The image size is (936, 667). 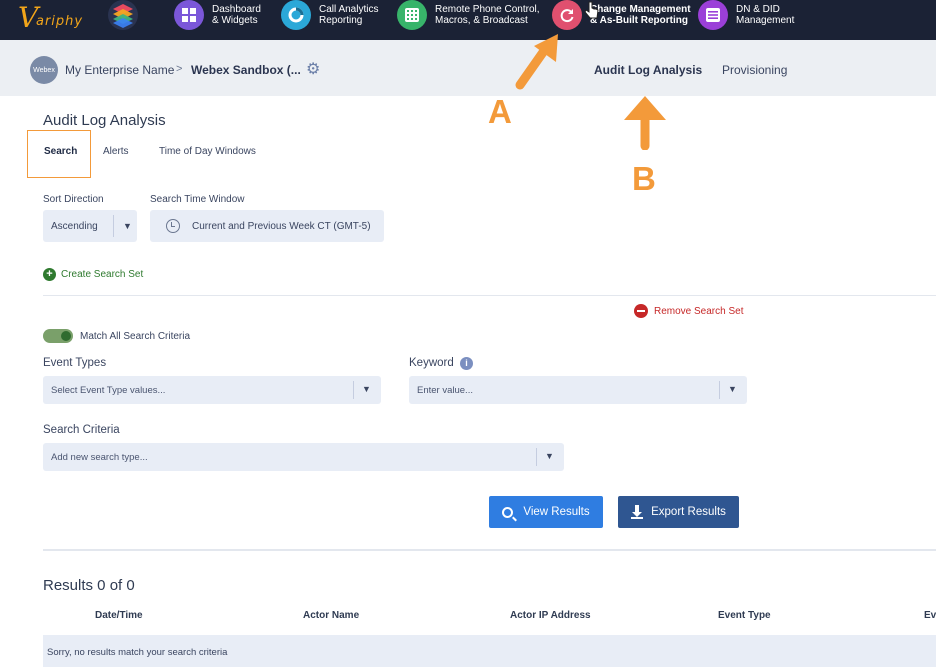 I want to click on export-results-label: Export Results, so click(x=688, y=512).